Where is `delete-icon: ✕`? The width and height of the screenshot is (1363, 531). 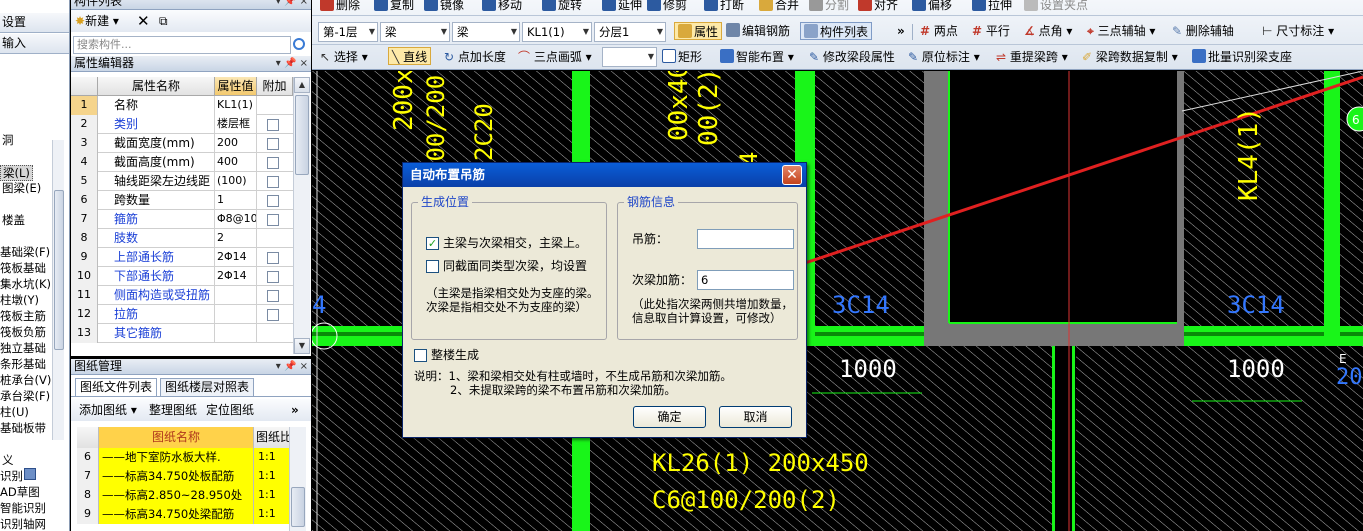 delete-icon: ✕ is located at coordinates (143, 21).